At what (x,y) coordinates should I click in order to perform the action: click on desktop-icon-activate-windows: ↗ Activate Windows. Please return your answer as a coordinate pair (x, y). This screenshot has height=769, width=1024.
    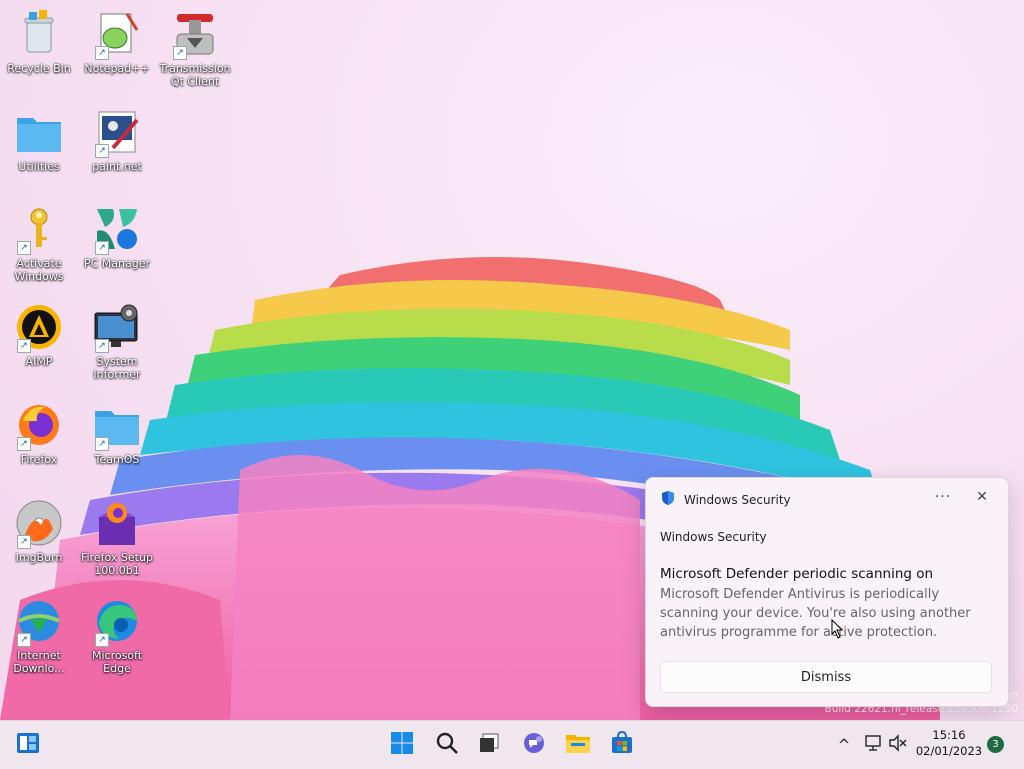
    Looking at the image, I should click on (39, 246).